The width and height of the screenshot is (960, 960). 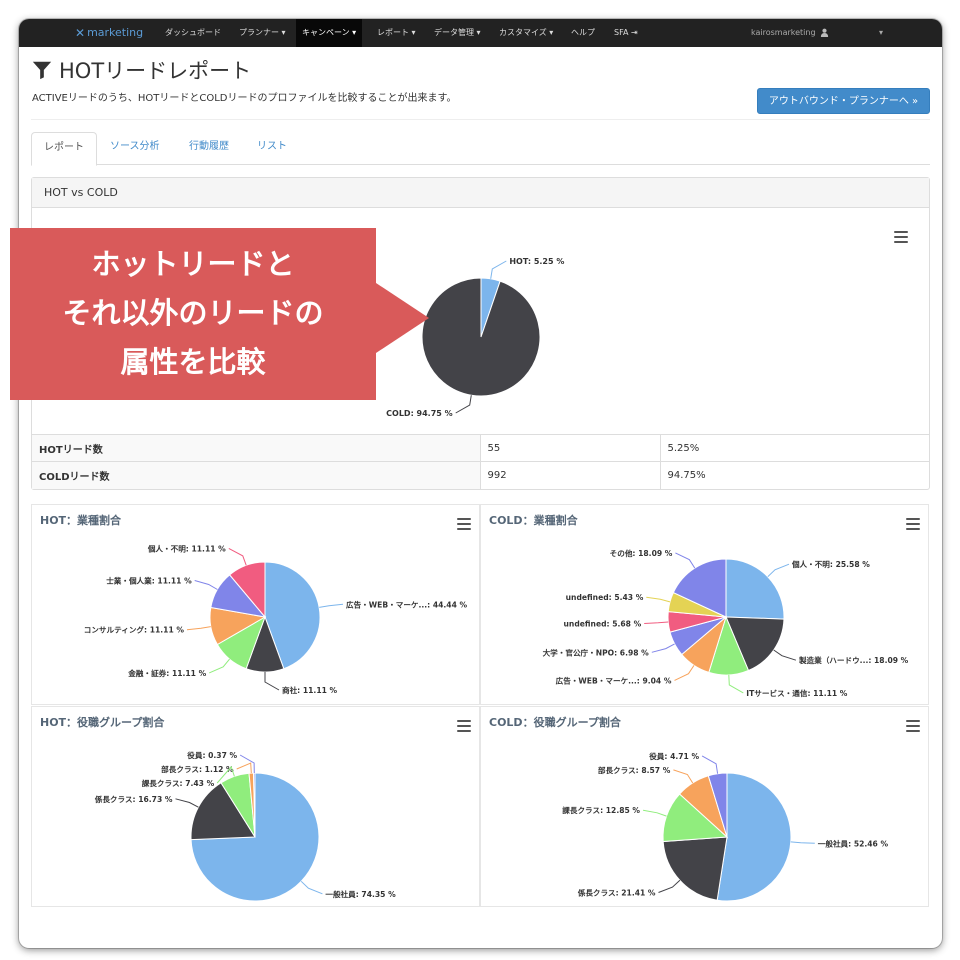 I want to click on pie-data-label: コンサルティング: 11.11 %, so click(x=134, y=630).